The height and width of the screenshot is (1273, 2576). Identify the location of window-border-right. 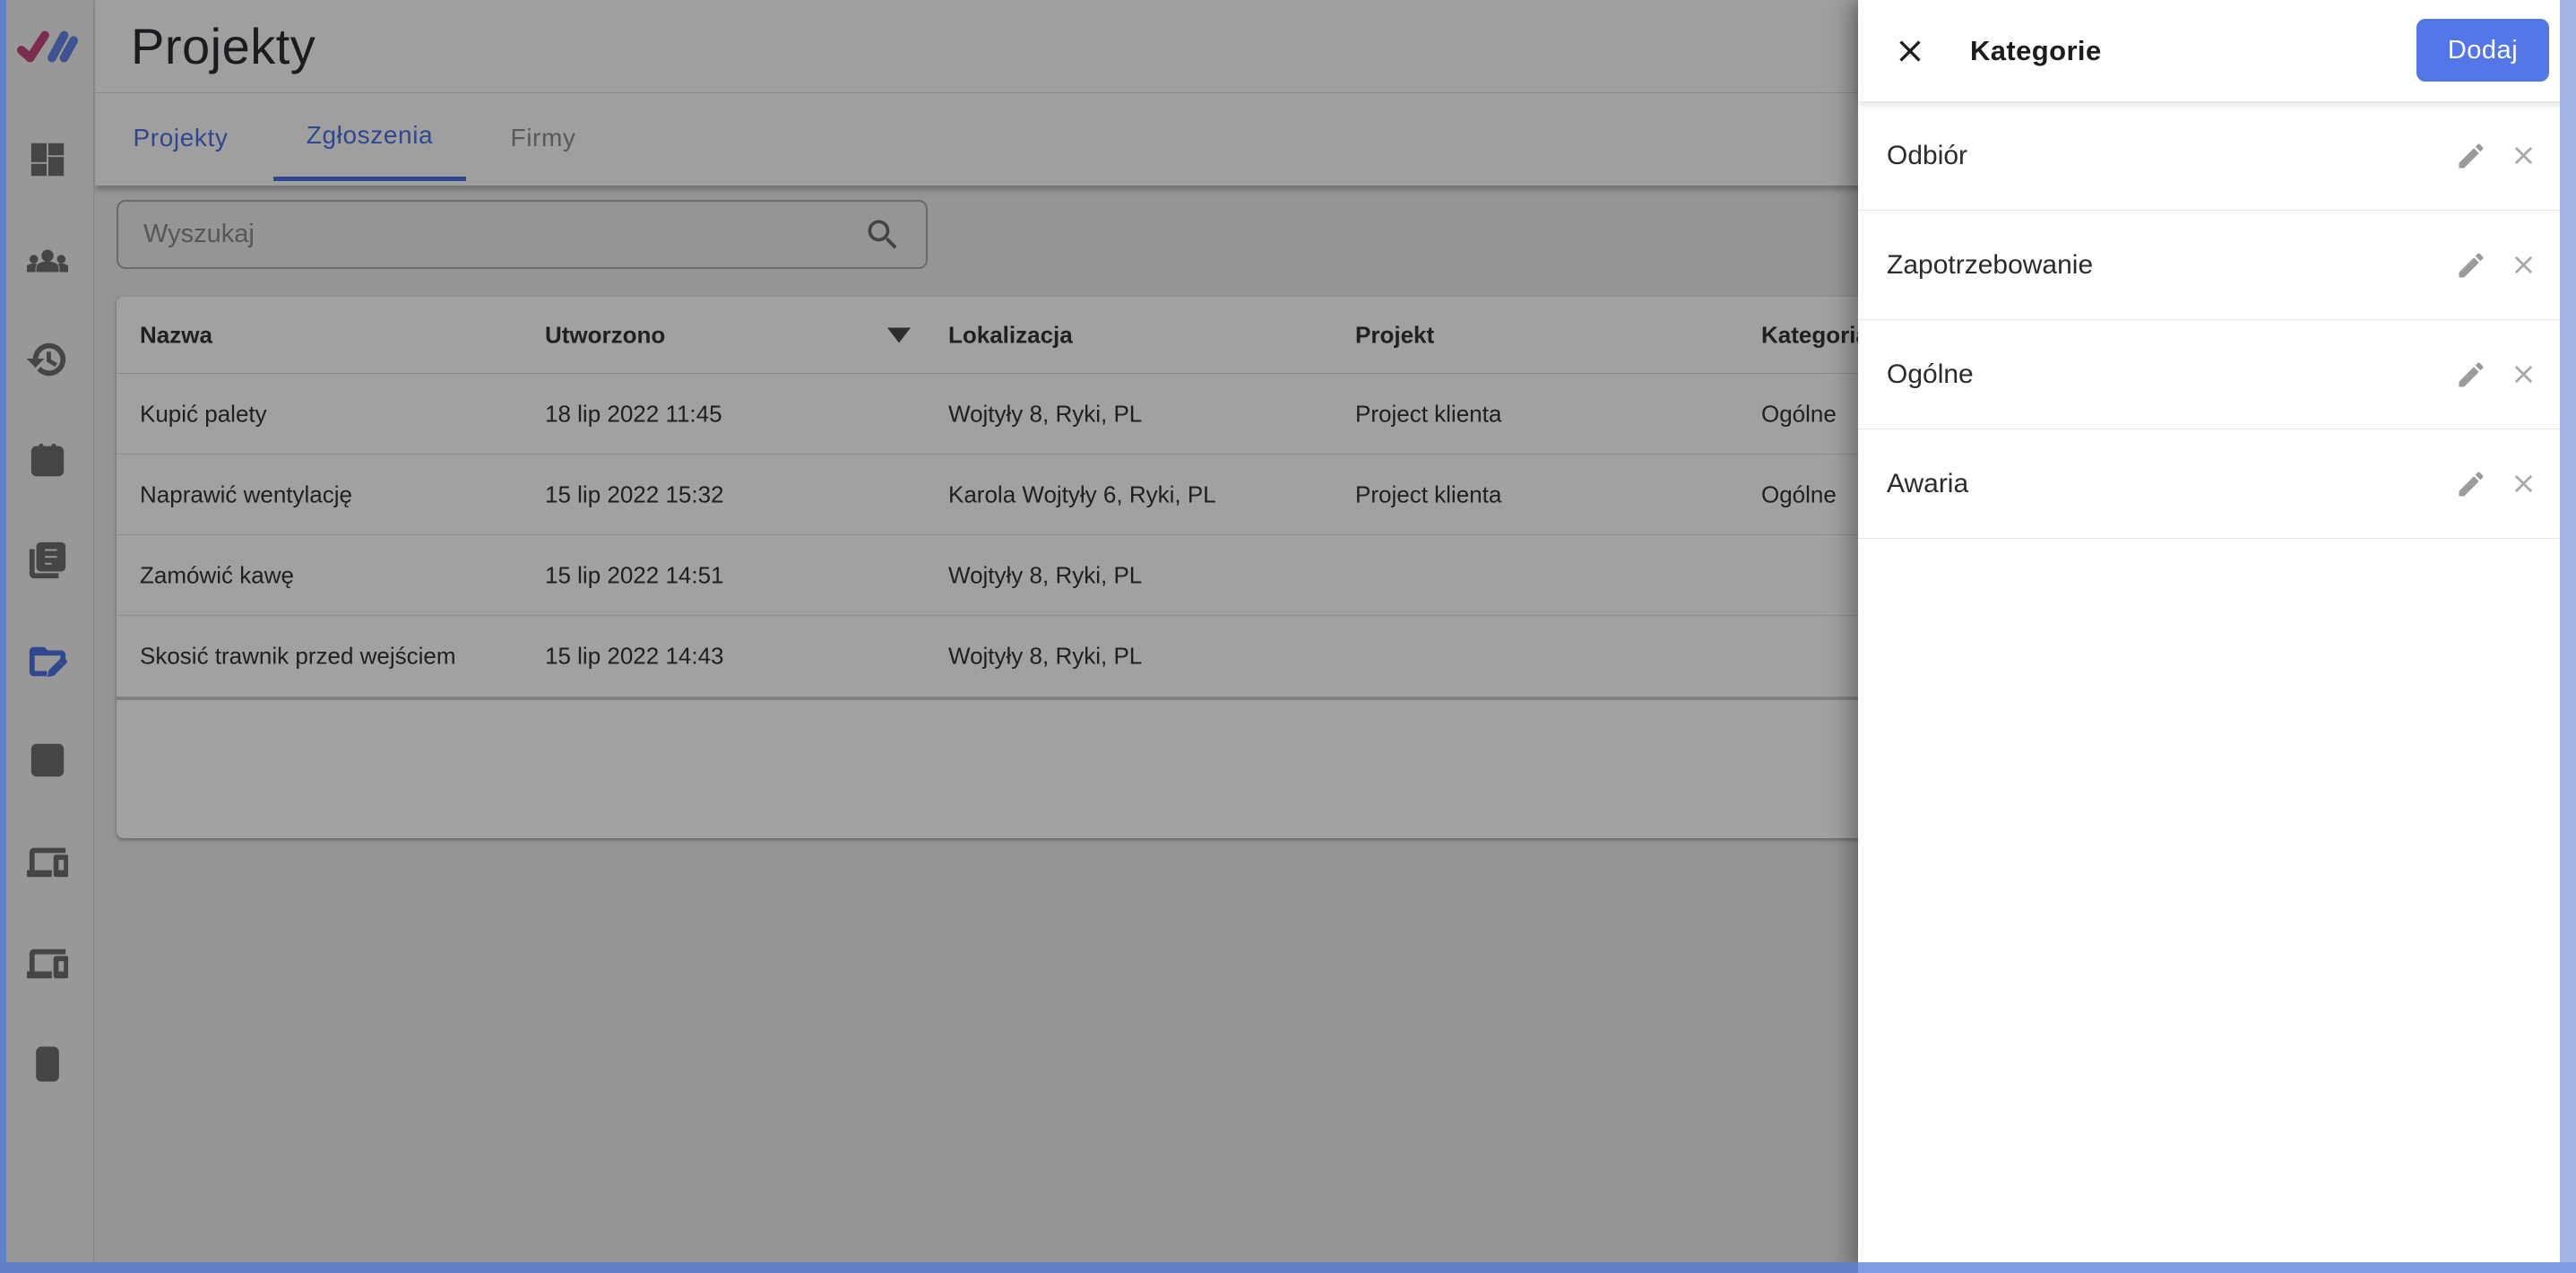
(2568, 631).